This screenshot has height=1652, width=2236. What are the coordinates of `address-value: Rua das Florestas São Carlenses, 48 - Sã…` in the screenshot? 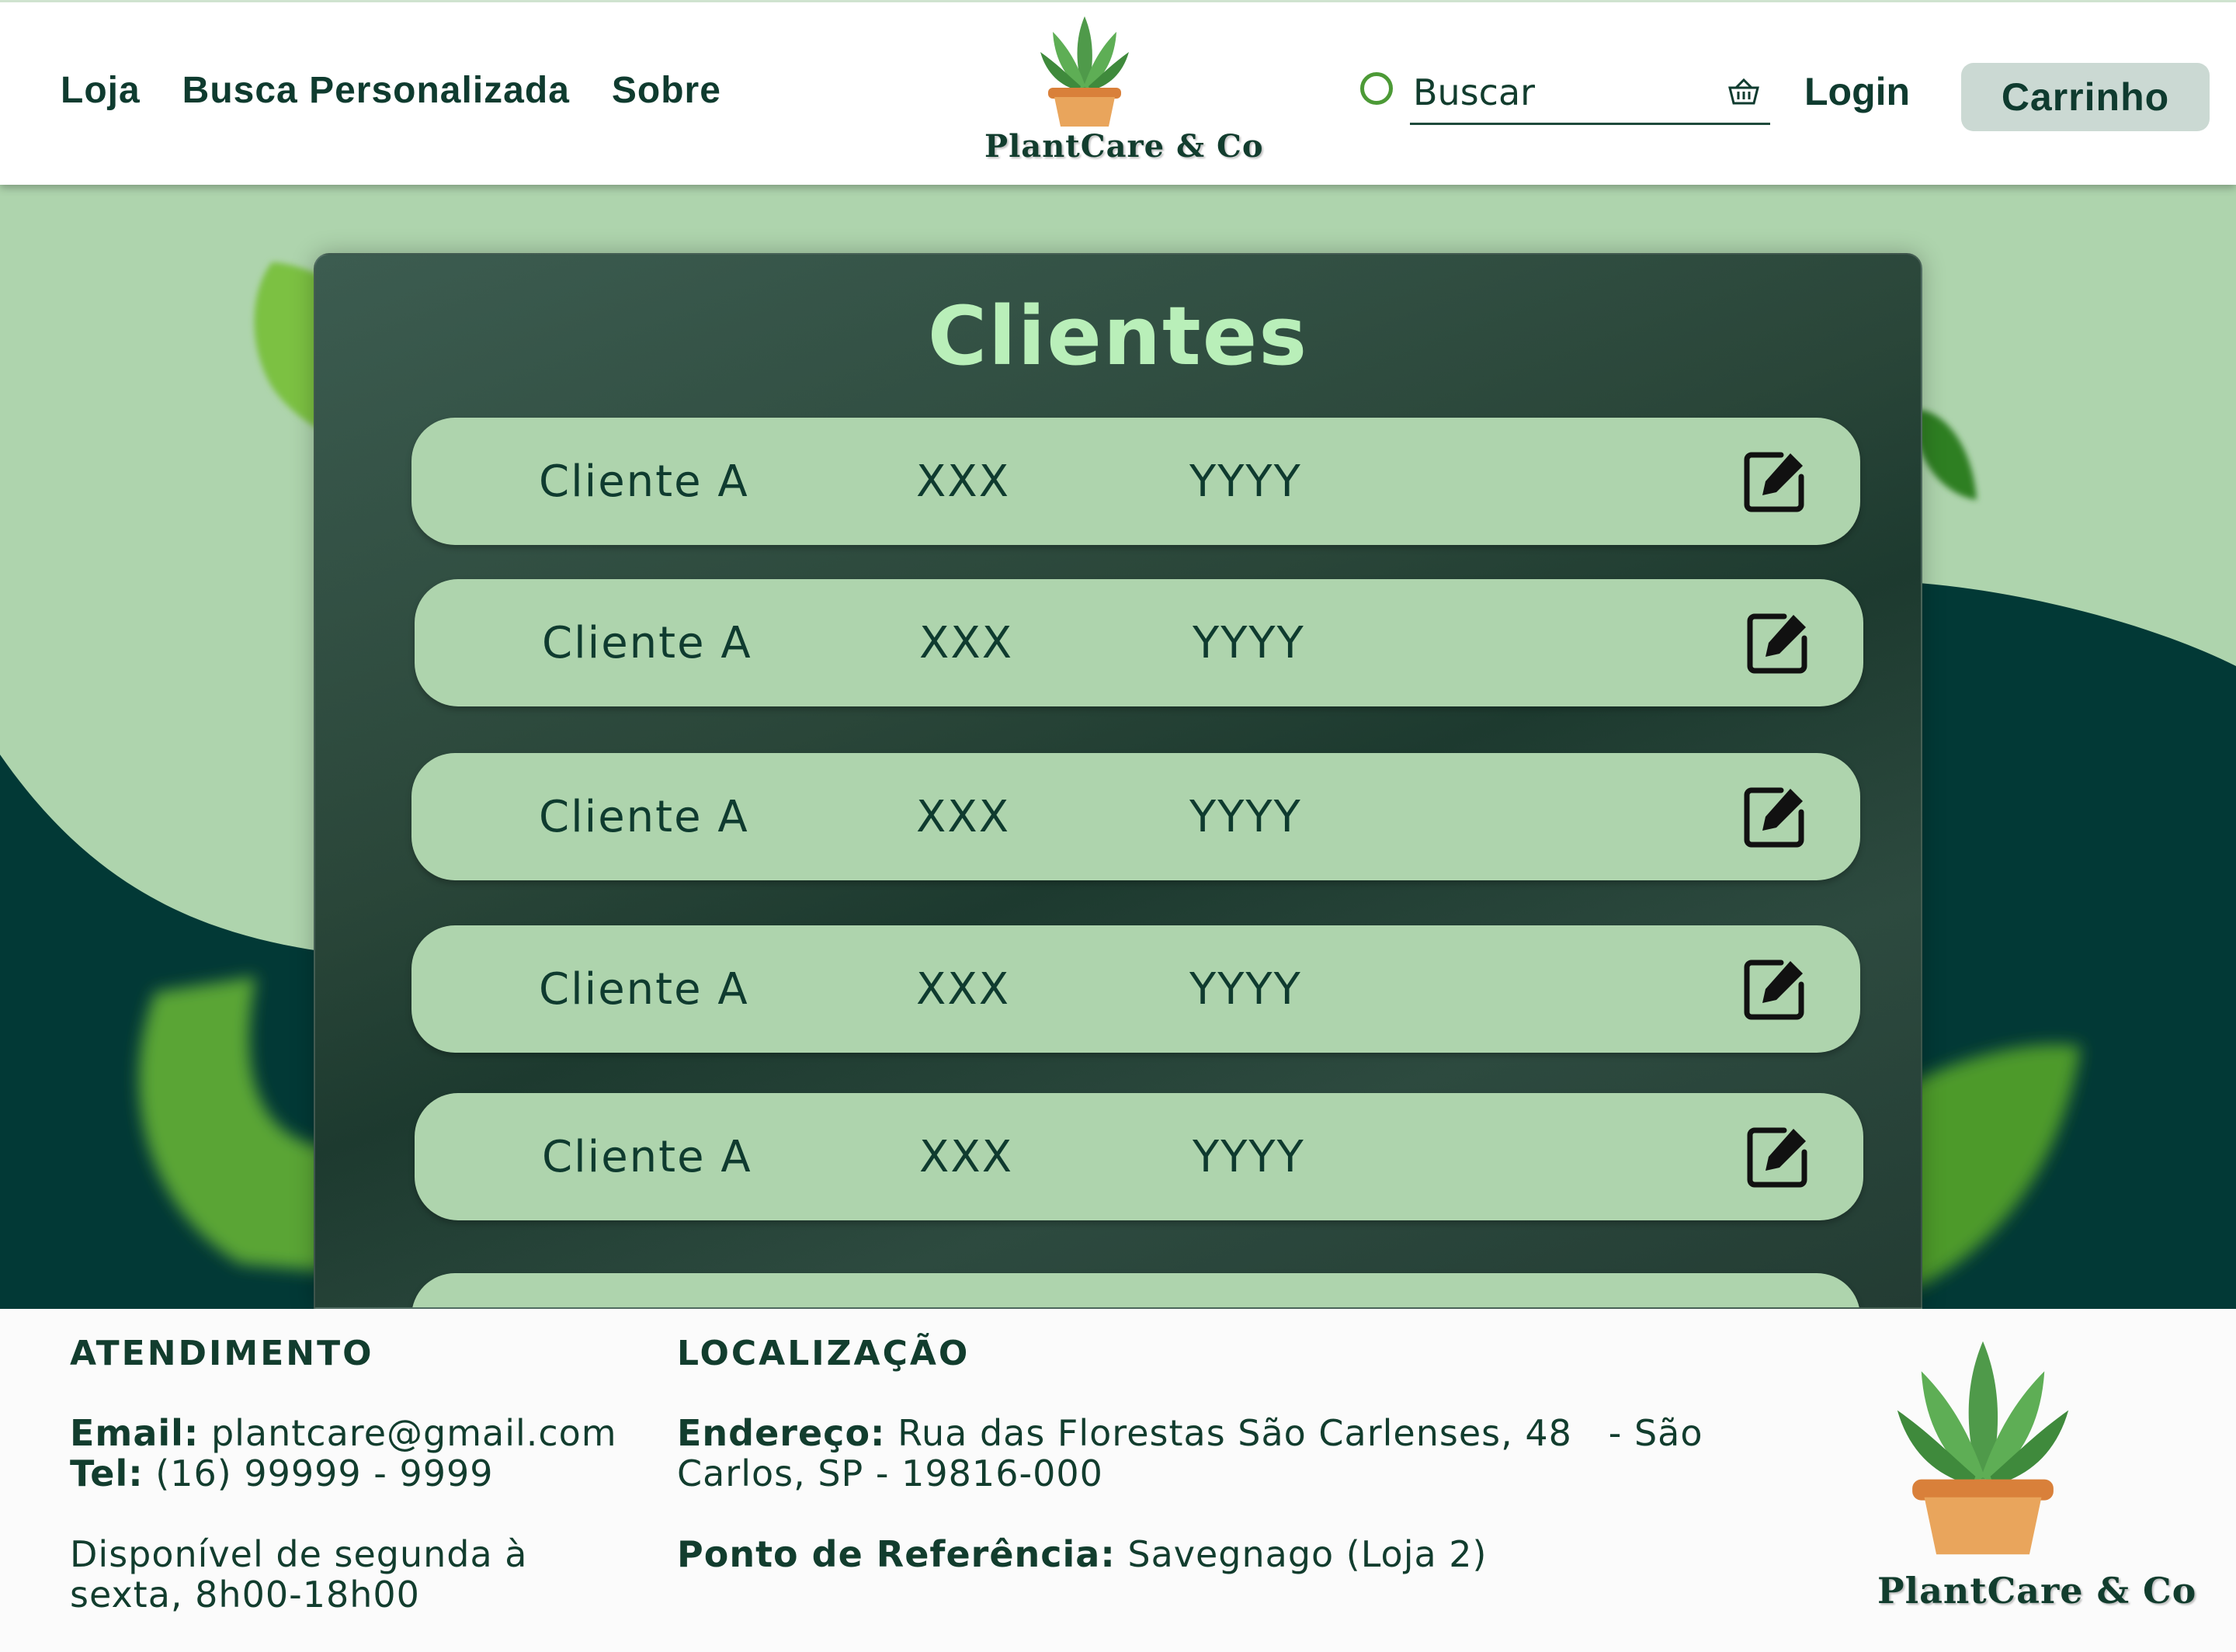 It's located at (1300, 1433).